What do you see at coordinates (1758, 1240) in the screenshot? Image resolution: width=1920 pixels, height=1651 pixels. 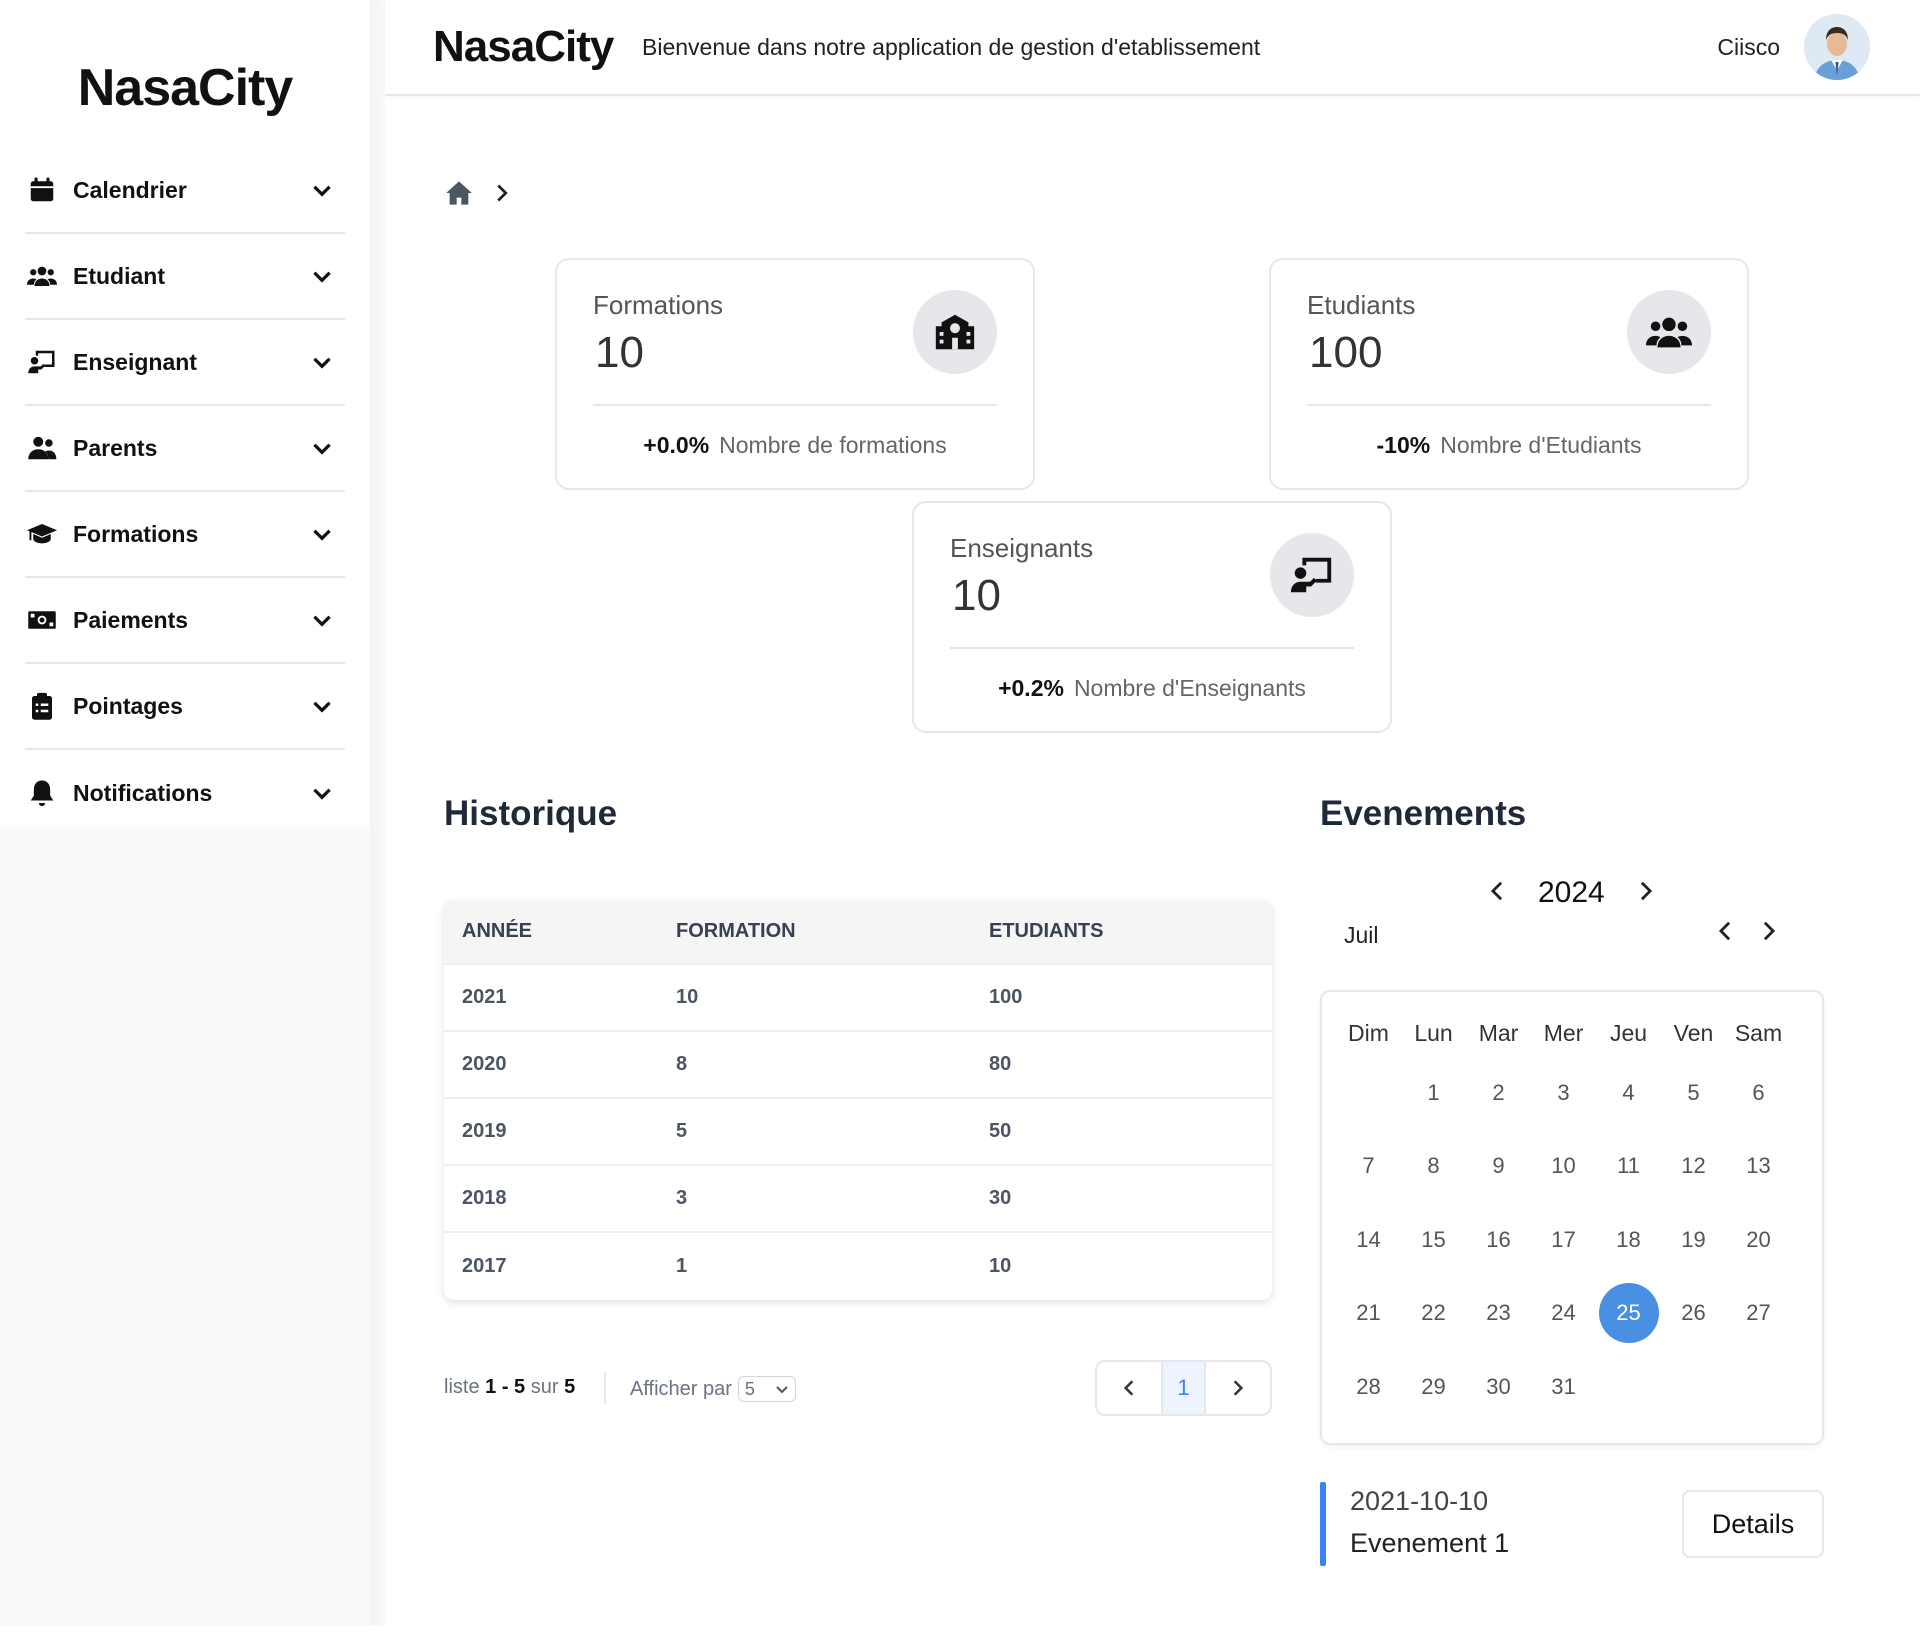 I see `calendar-day: 20` at bounding box center [1758, 1240].